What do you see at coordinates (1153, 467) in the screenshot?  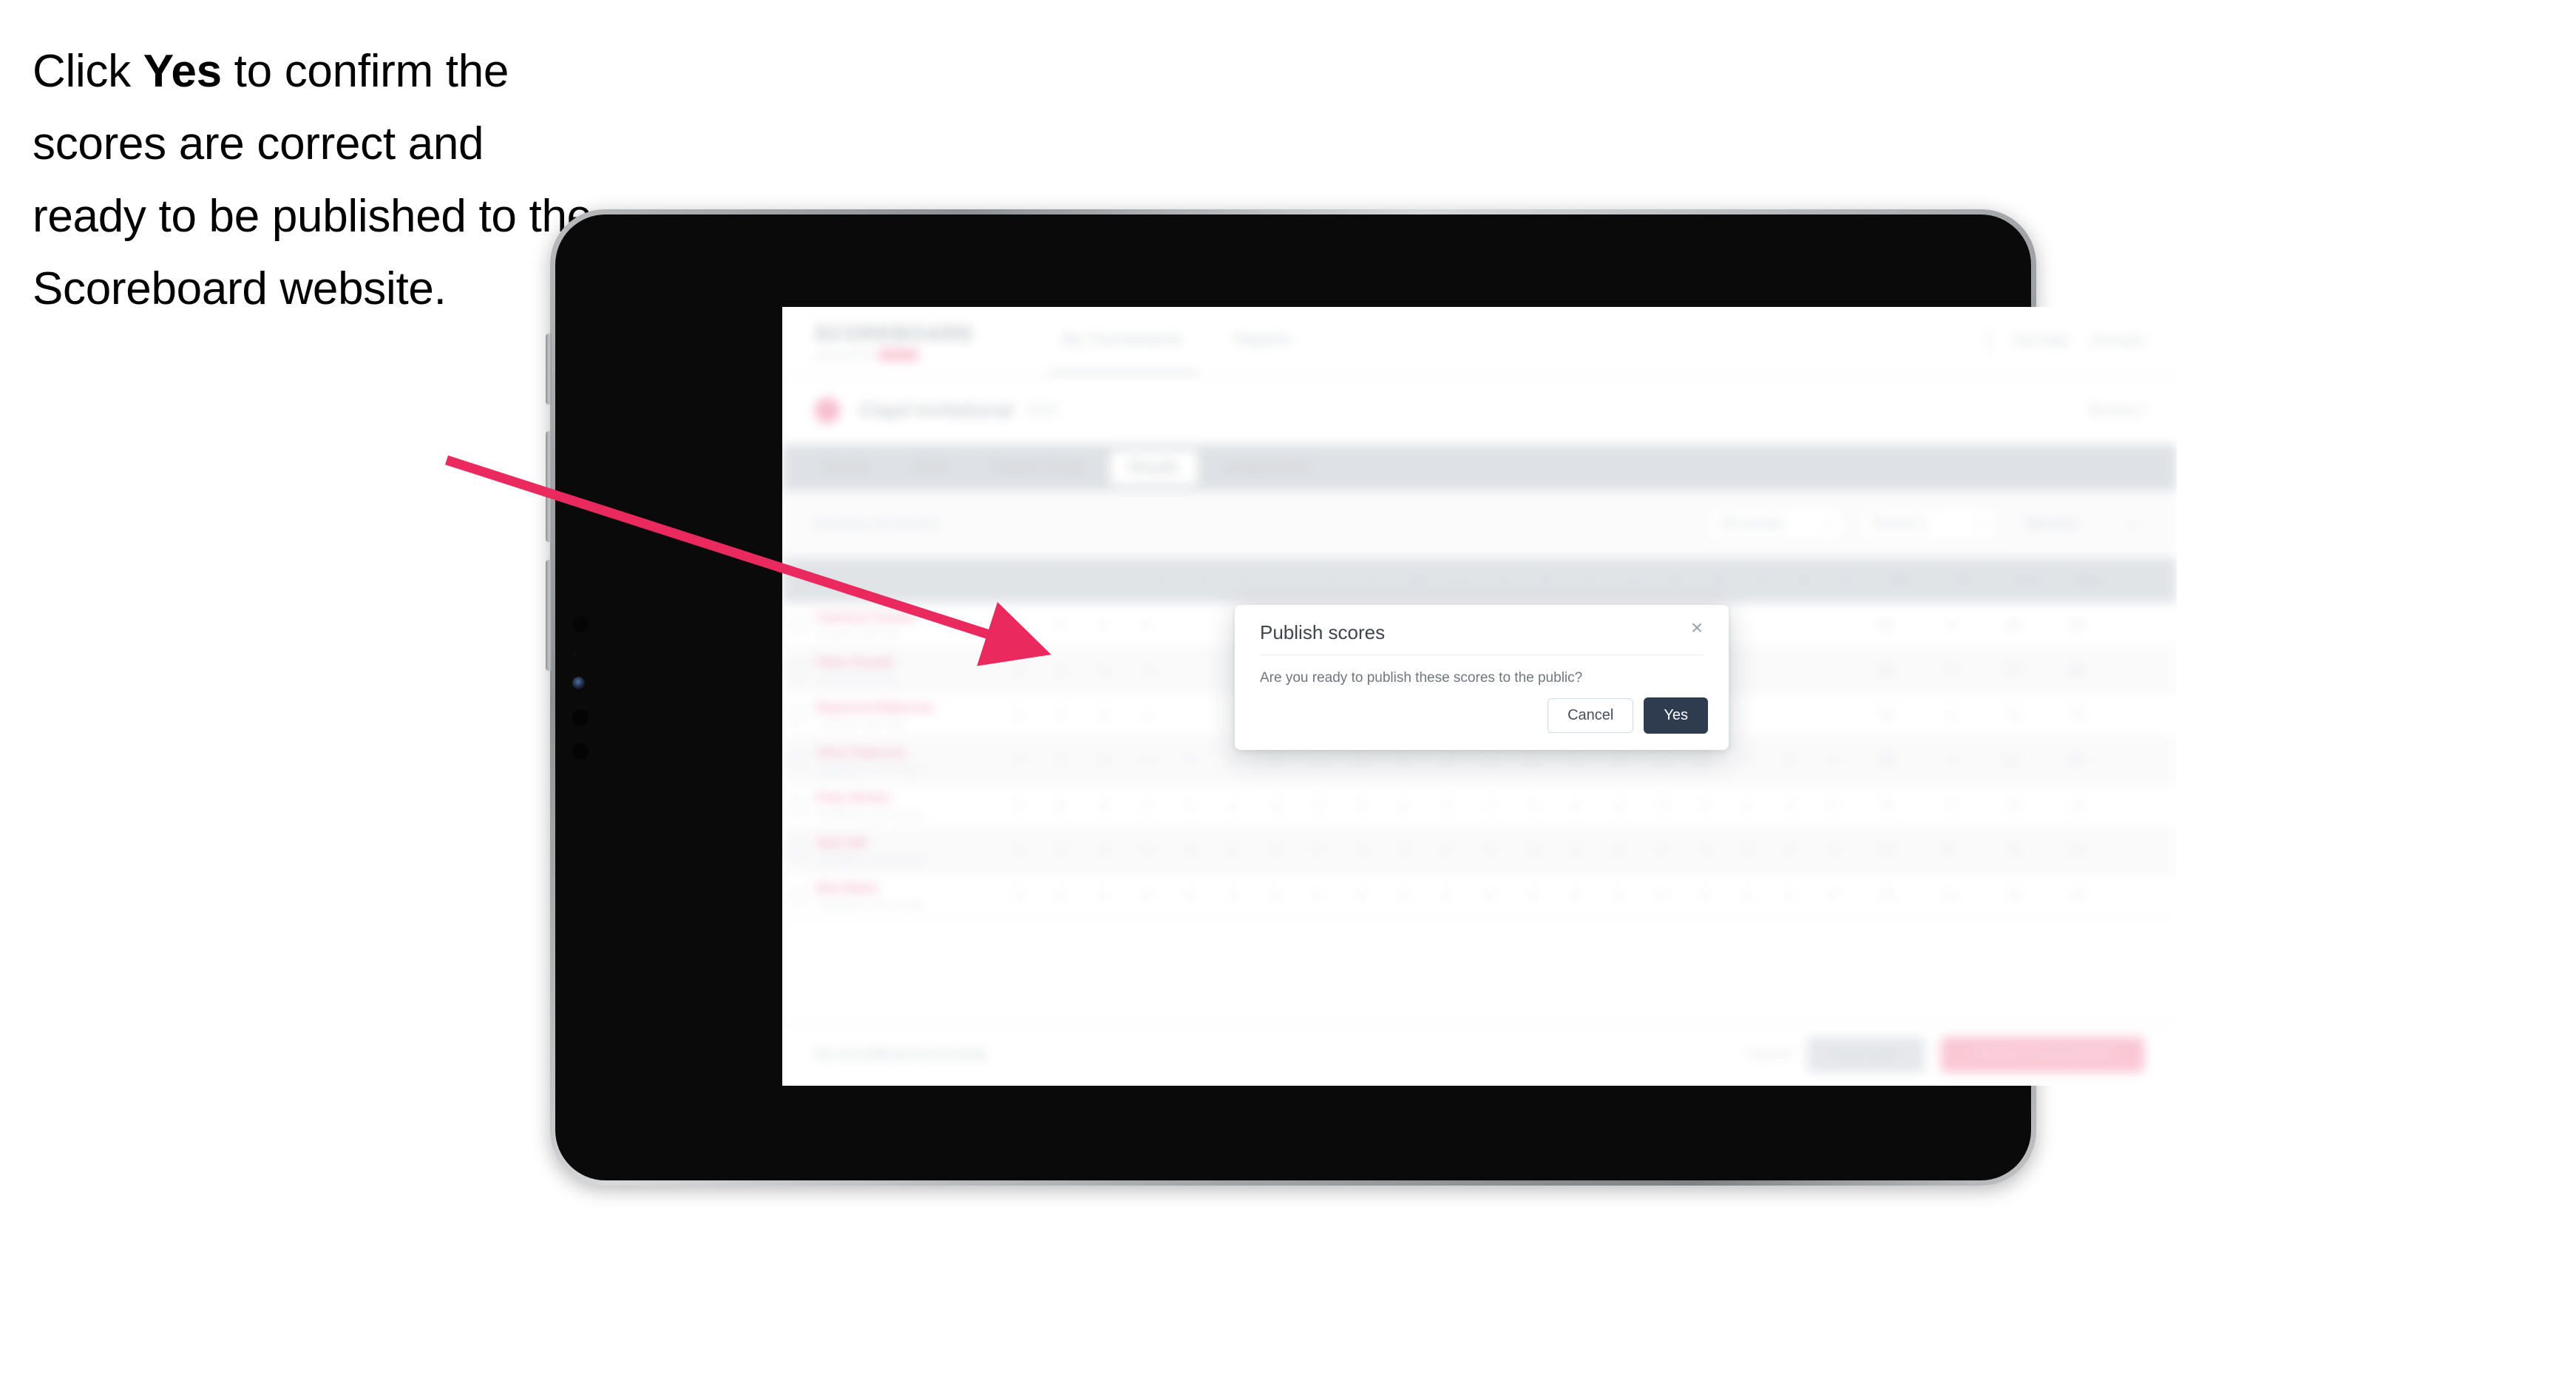 I see `tab-results: Results` at bounding box center [1153, 467].